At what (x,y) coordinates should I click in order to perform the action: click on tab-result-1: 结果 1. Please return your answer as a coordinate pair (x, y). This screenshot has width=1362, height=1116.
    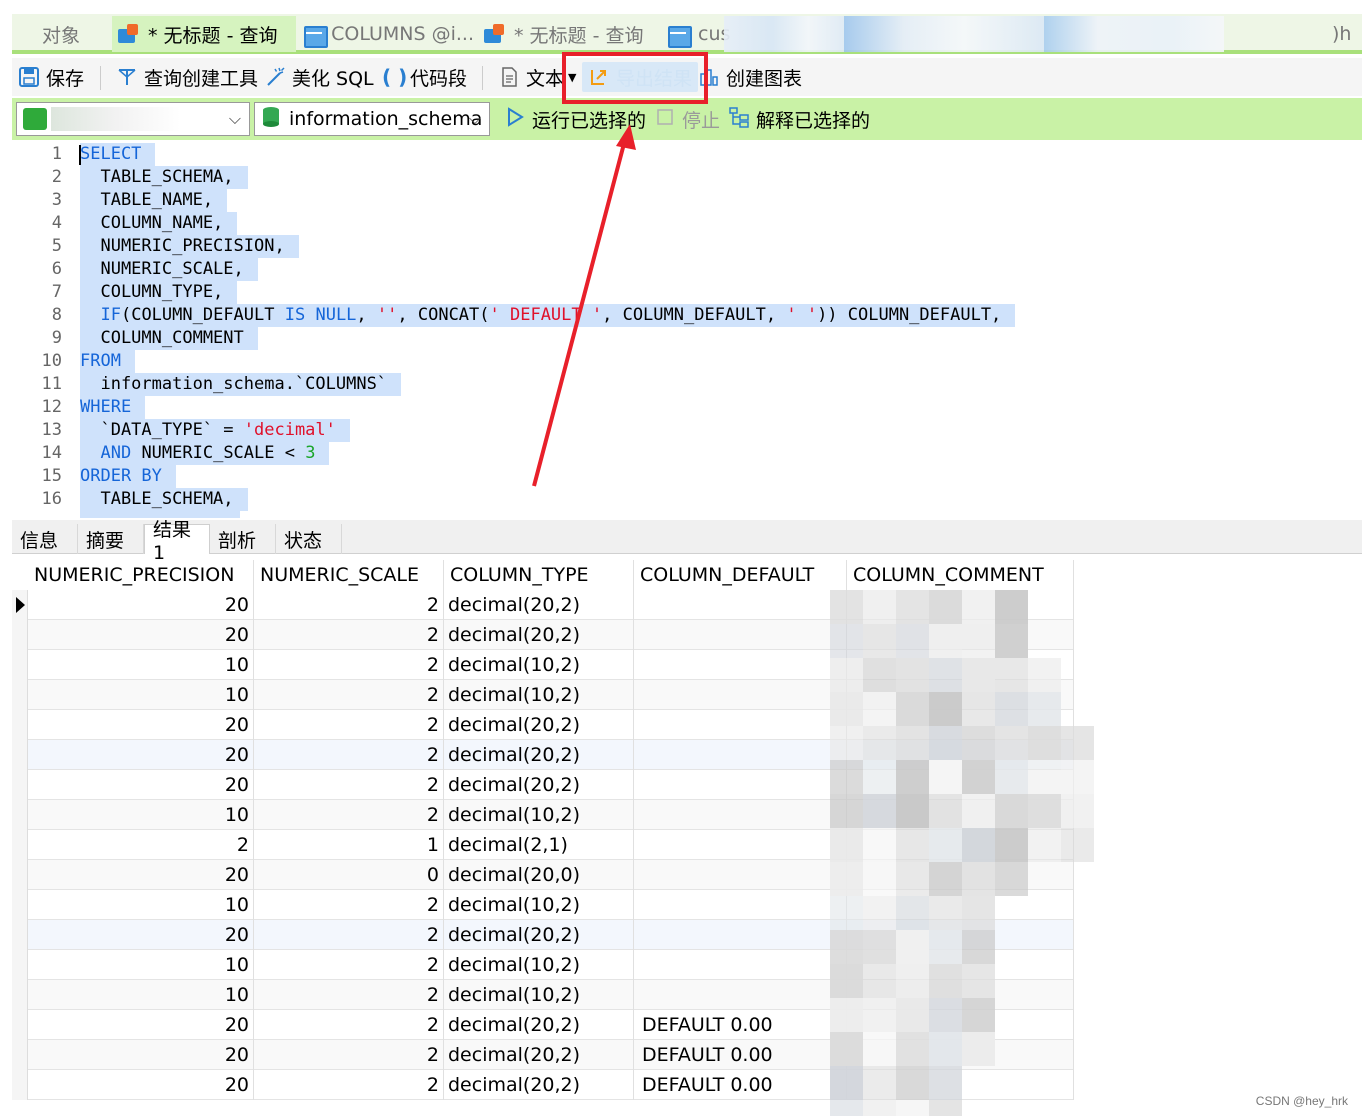
    Looking at the image, I should click on (177, 541).